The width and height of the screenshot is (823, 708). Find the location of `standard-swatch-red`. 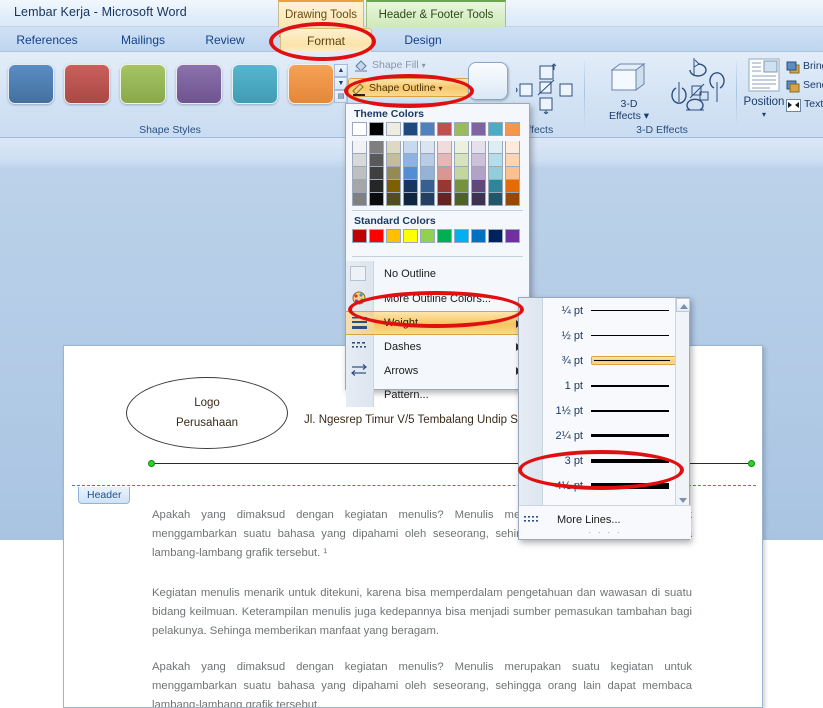

standard-swatch-red is located at coordinates (376, 236).